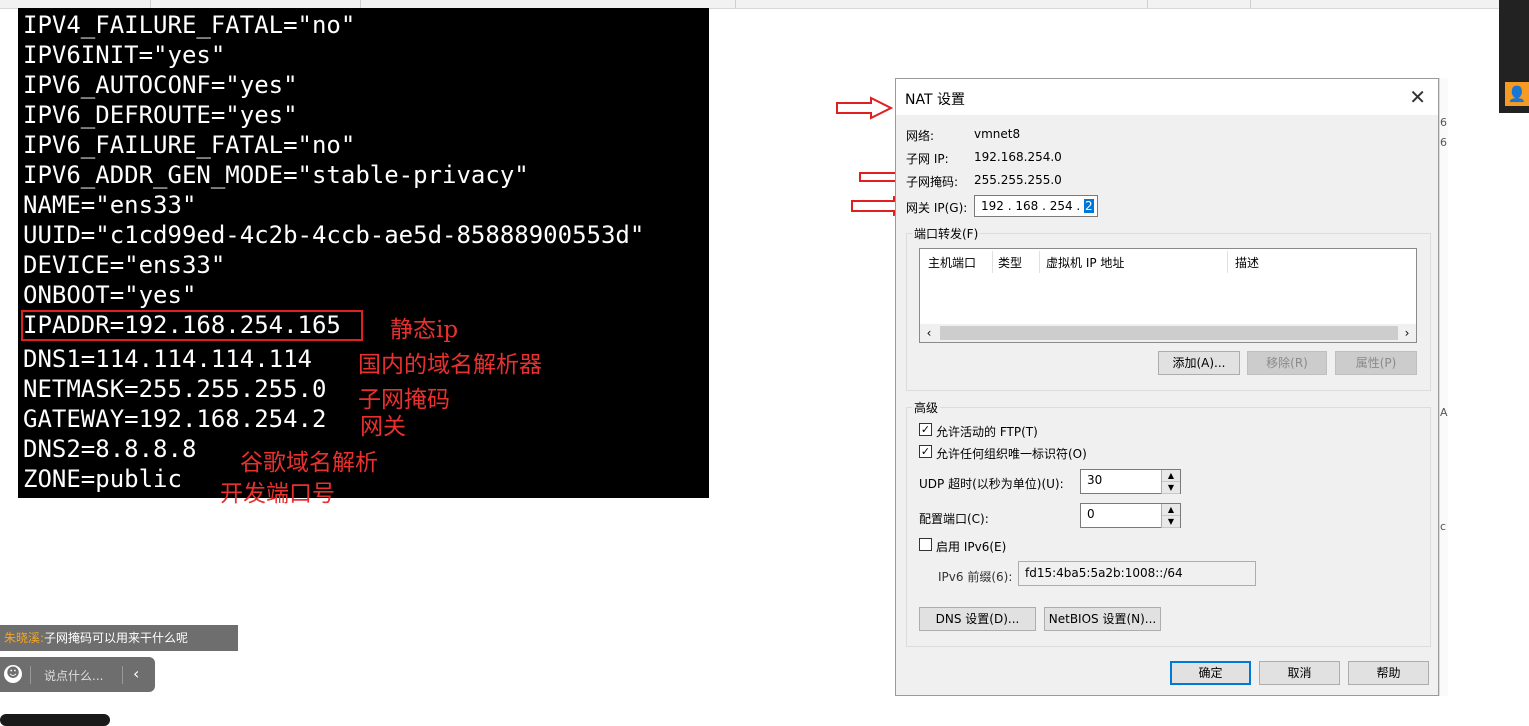  I want to click on ipv6-prefix-label: IPv6 前缀(6):, so click(975, 577).